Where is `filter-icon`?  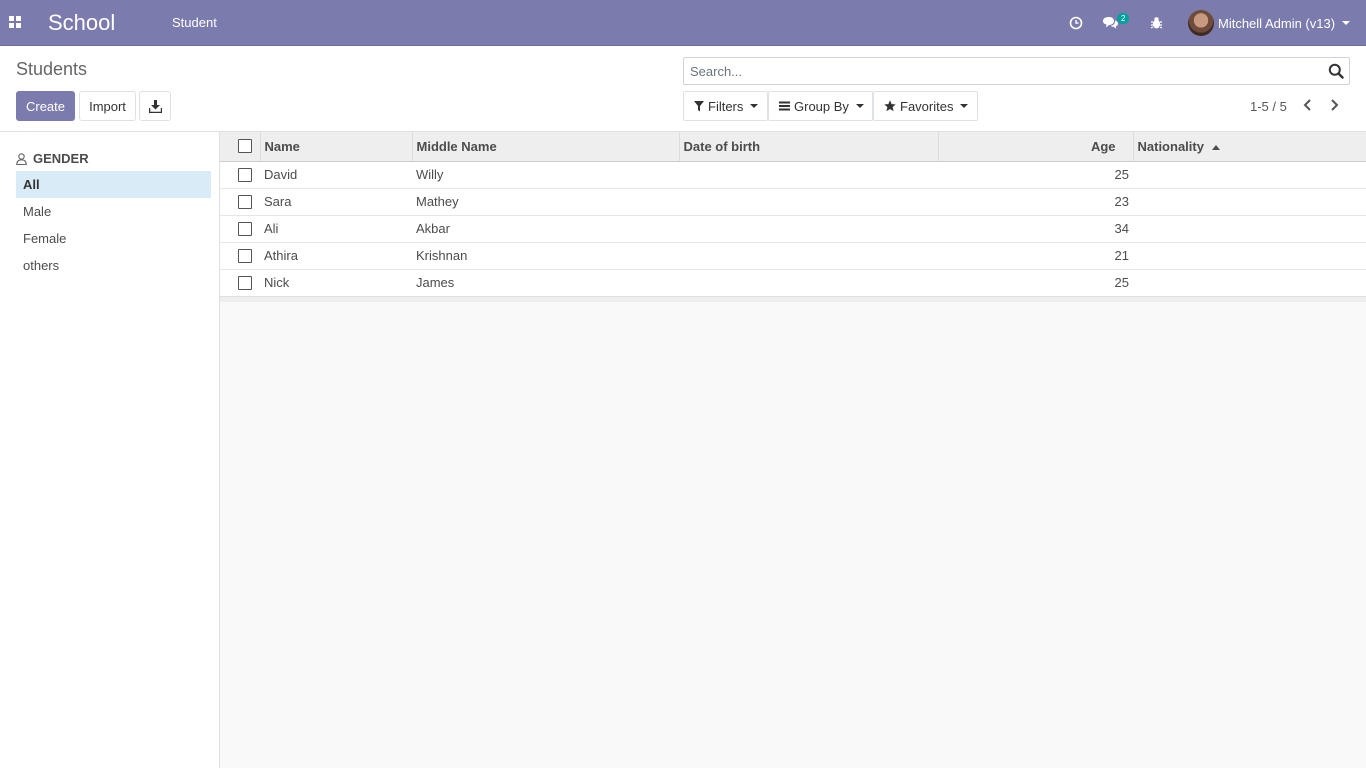
filter-icon is located at coordinates (699, 105).